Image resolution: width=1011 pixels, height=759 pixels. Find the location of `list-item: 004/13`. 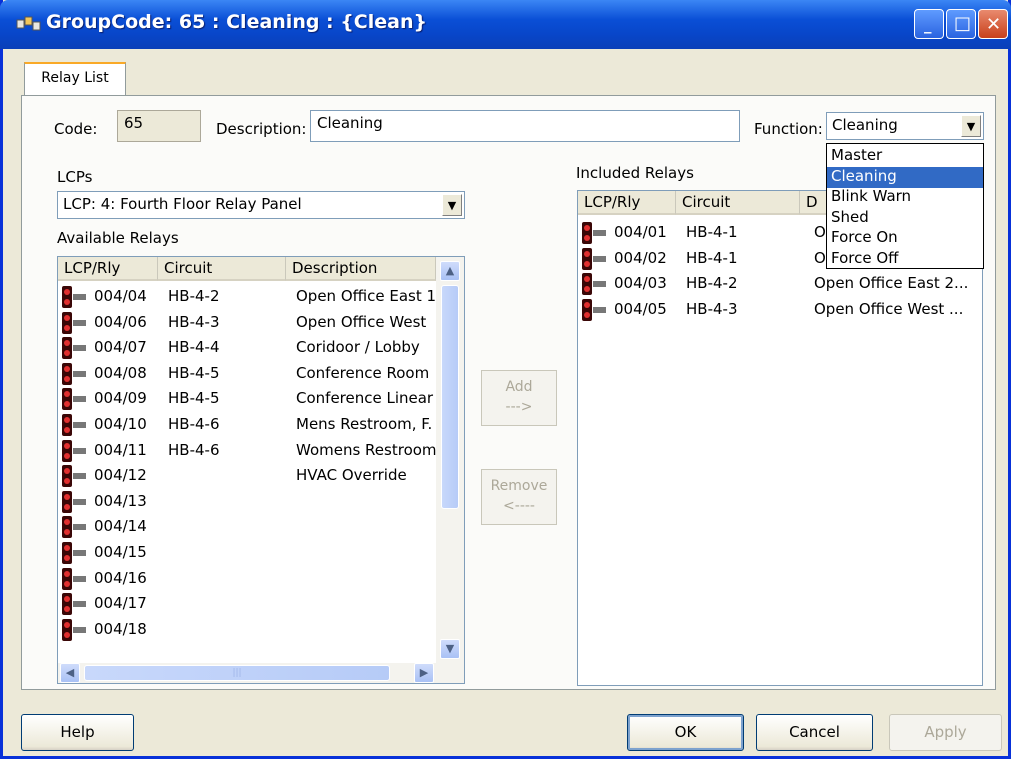

list-item: 004/13 is located at coordinates (261, 502).